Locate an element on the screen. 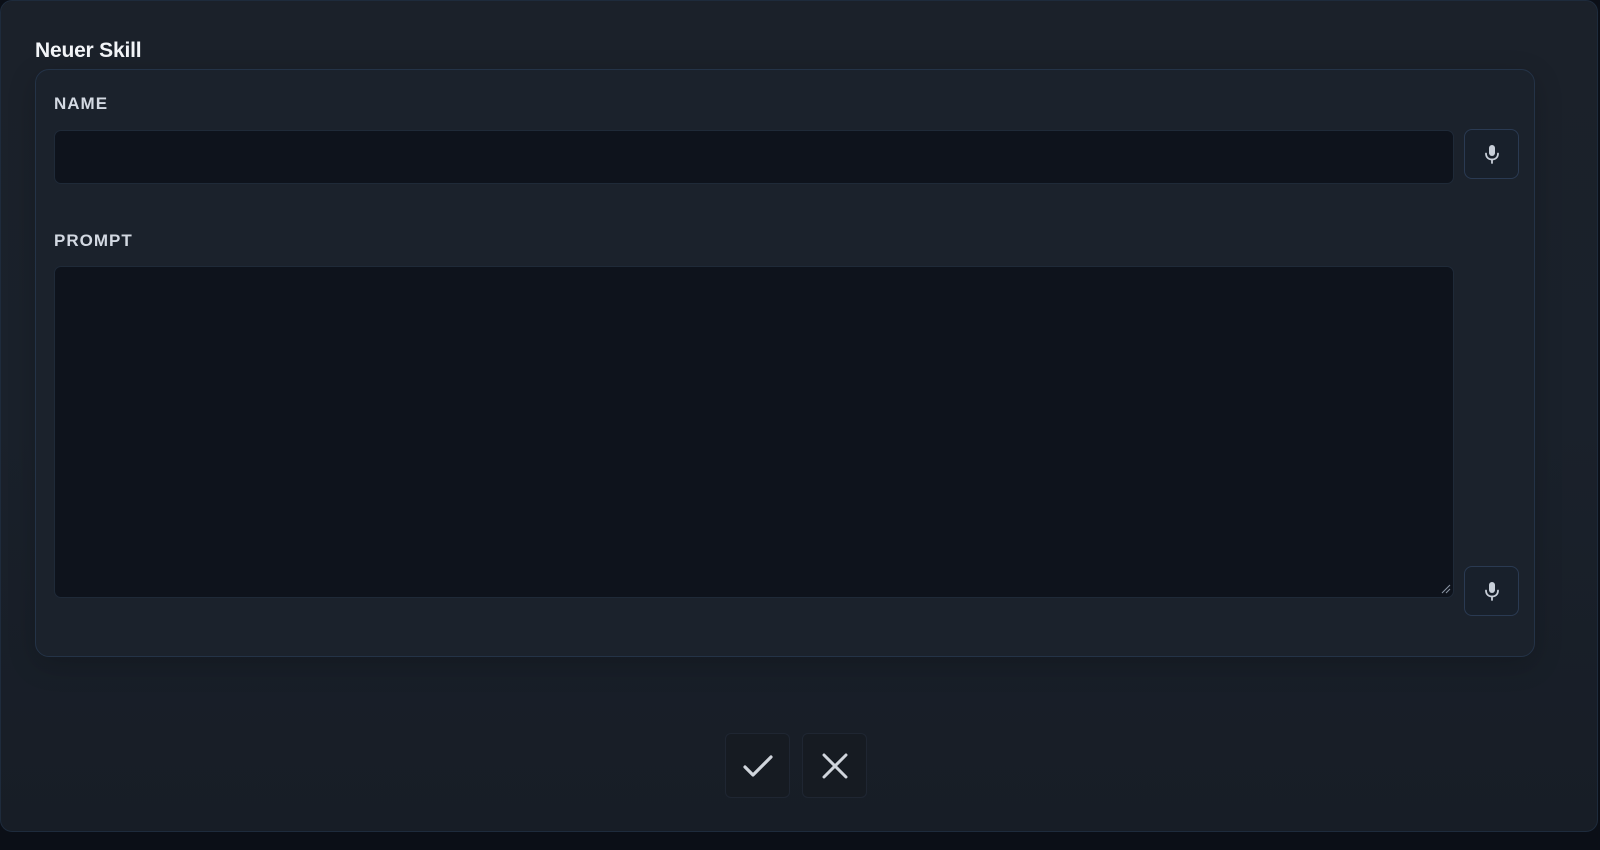 This screenshot has height=850, width=1600. resize-handle-icon is located at coordinates (1446, 589).